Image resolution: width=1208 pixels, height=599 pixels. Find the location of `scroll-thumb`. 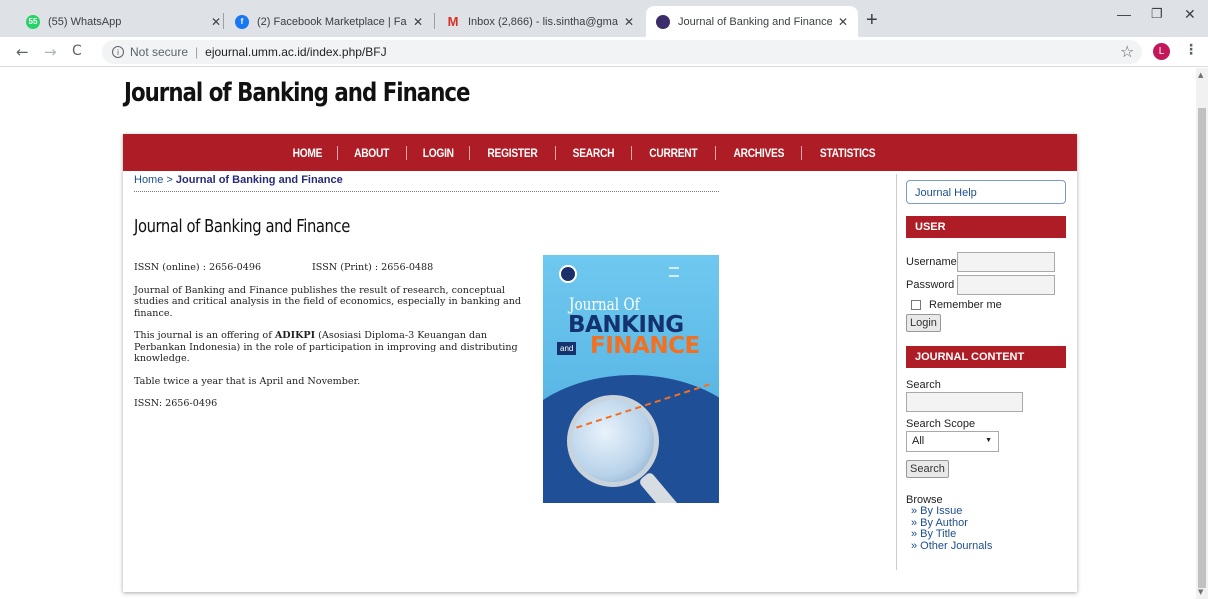

scroll-thumb is located at coordinates (1202, 348).